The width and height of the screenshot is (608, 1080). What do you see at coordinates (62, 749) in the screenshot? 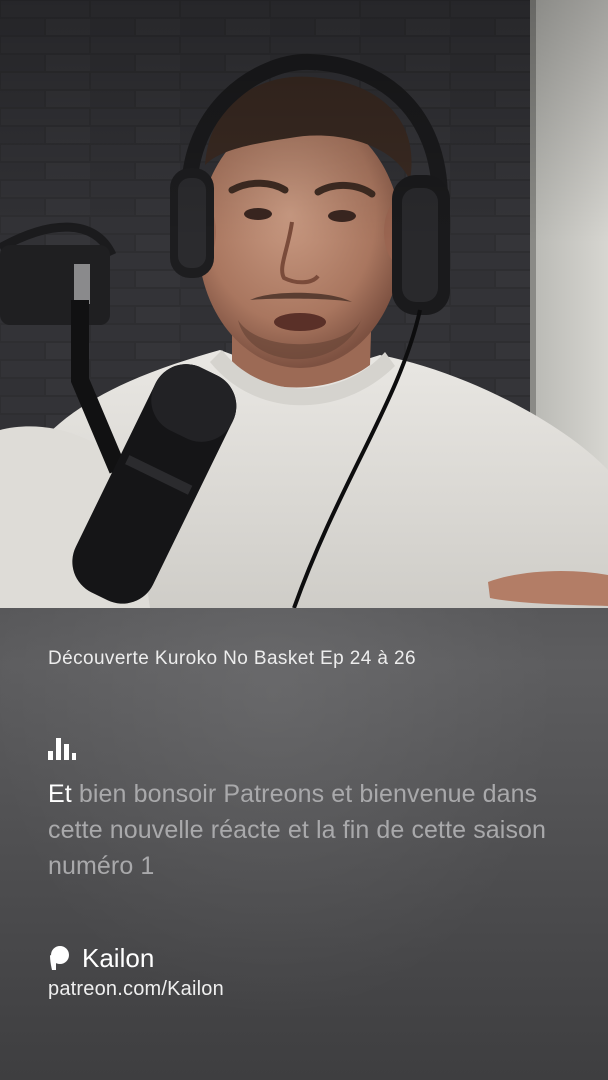
I see `audio-waveform-icon` at bounding box center [62, 749].